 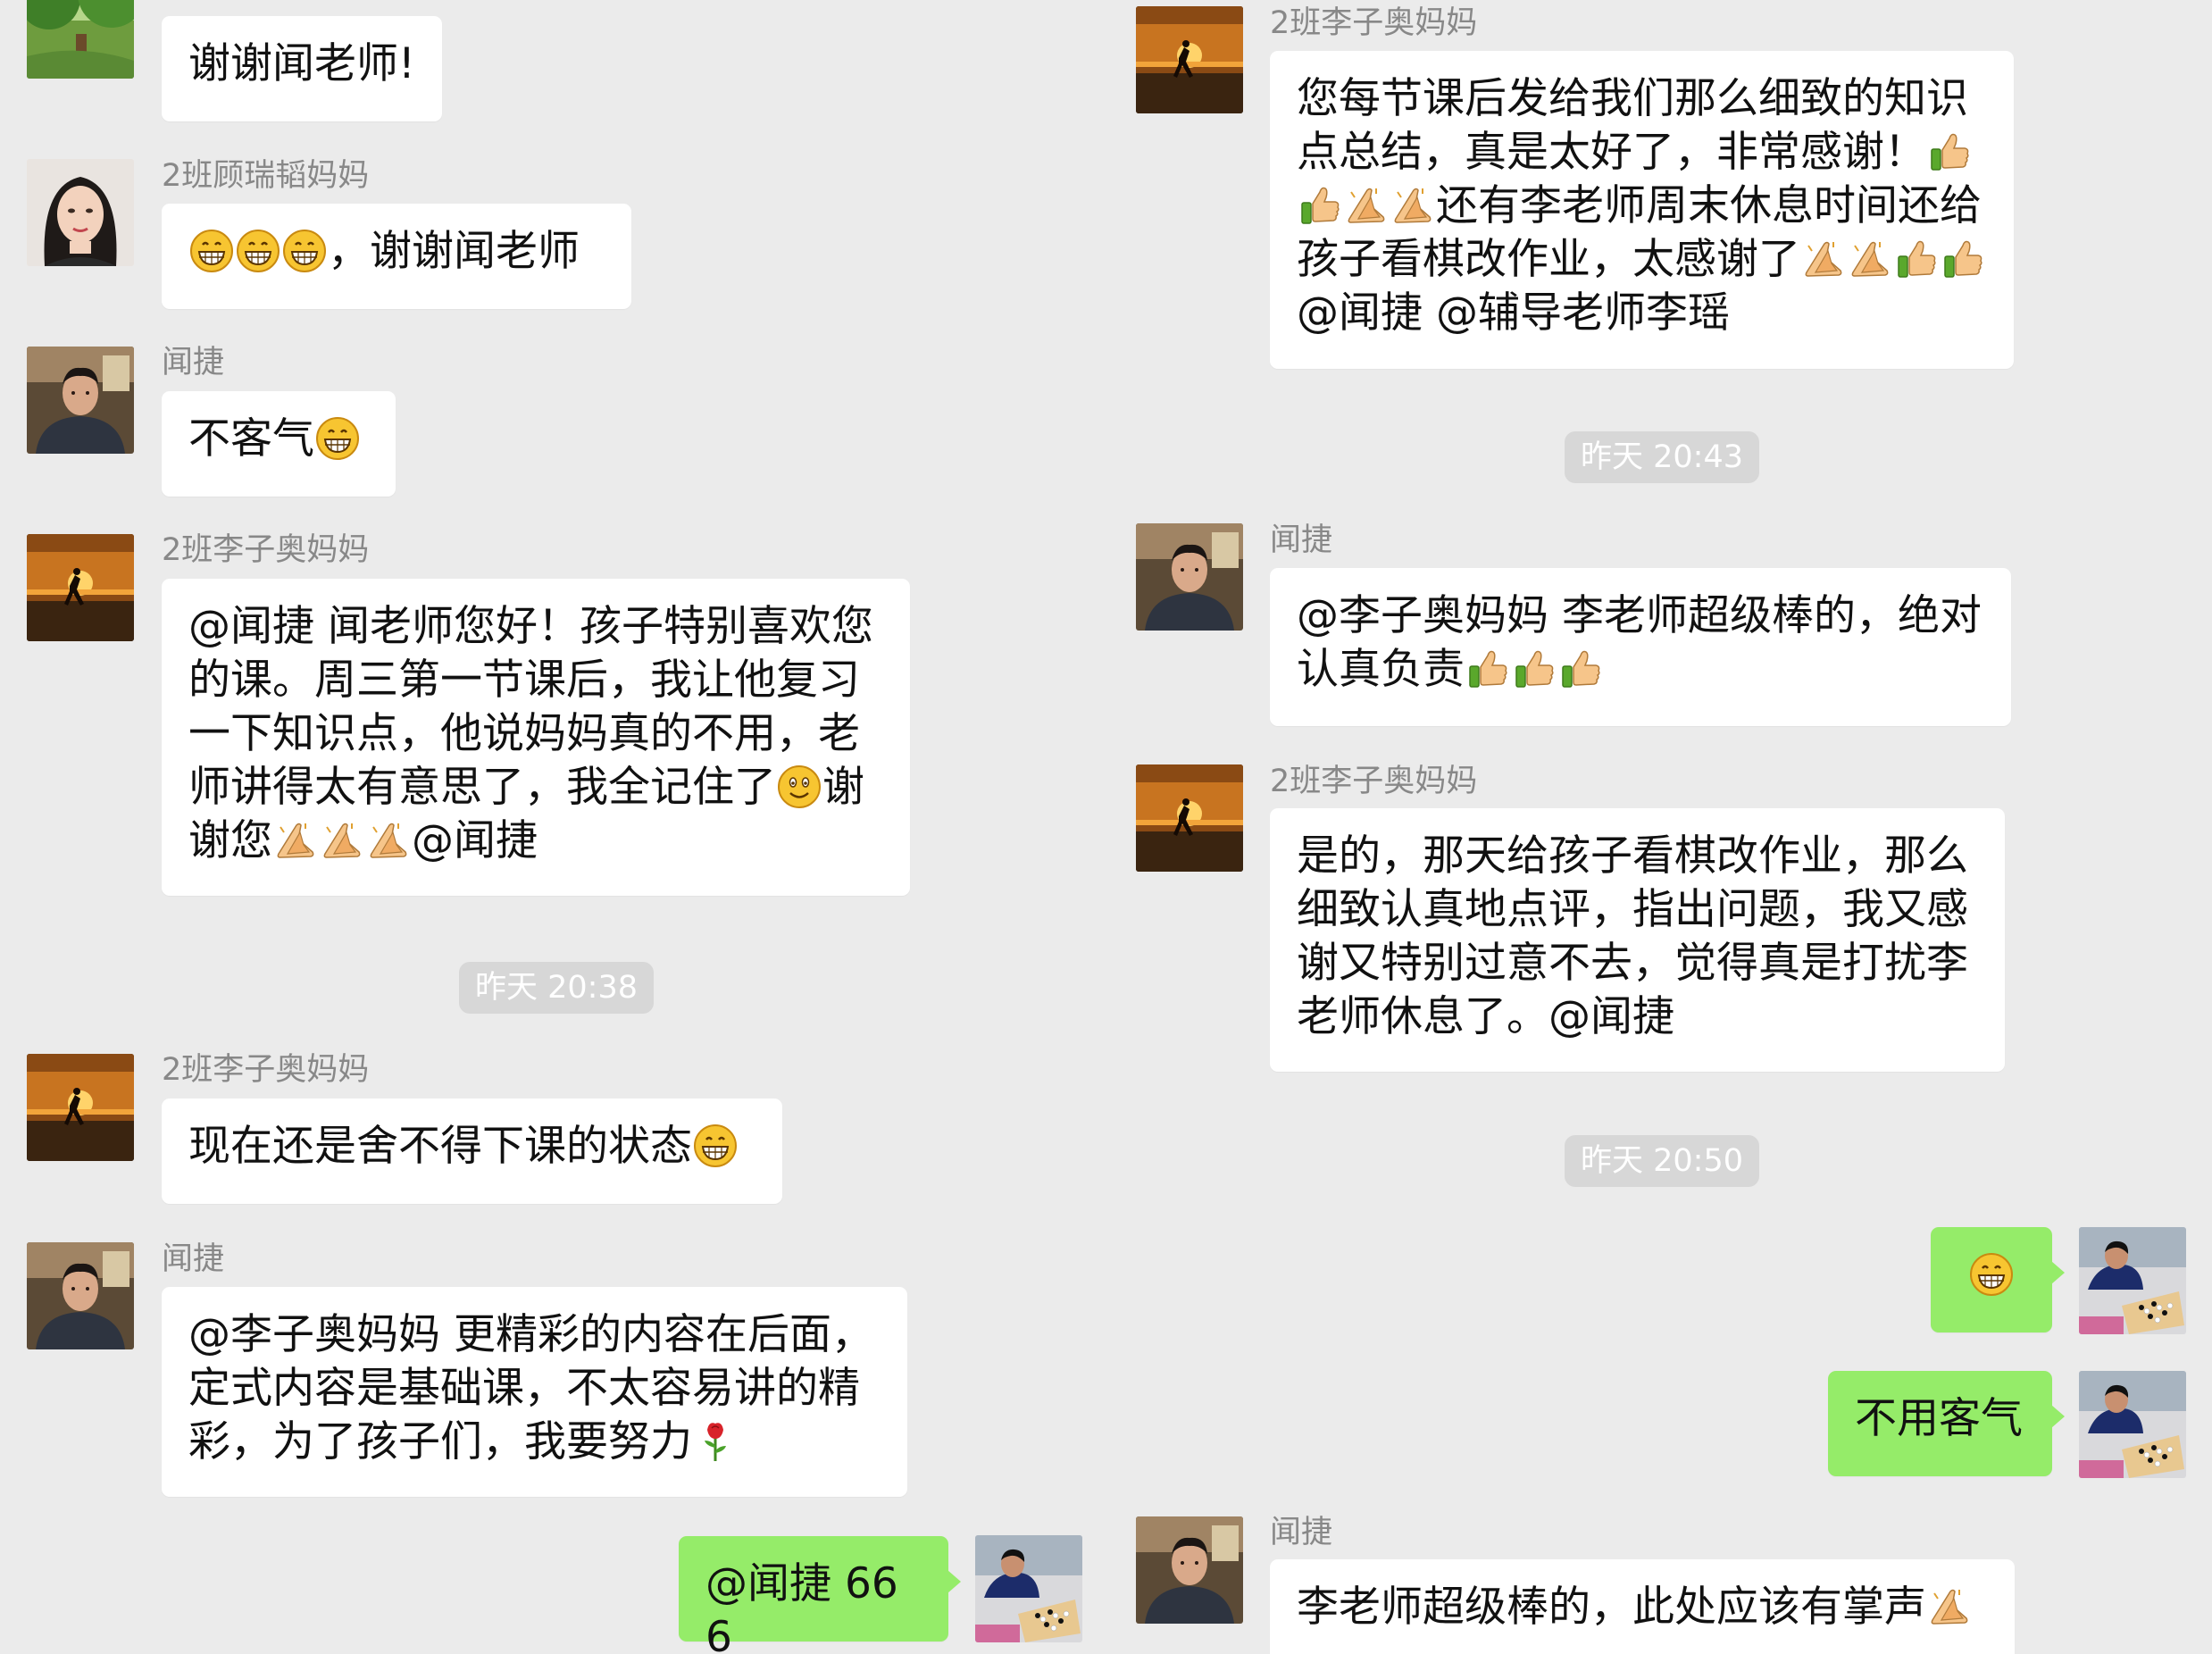 What do you see at coordinates (556, 988) in the screenshot?
I see `timestamp: 昨天 20:38` at bounding box center [556, 988].